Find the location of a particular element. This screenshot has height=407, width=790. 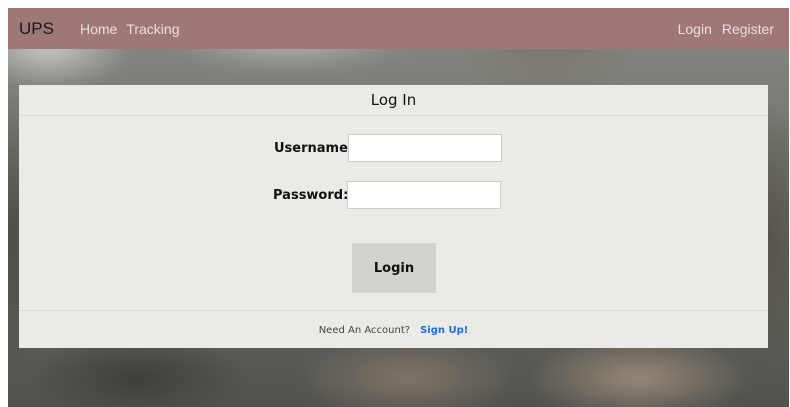

card-title: Log In is located at coordinates (393, 100).